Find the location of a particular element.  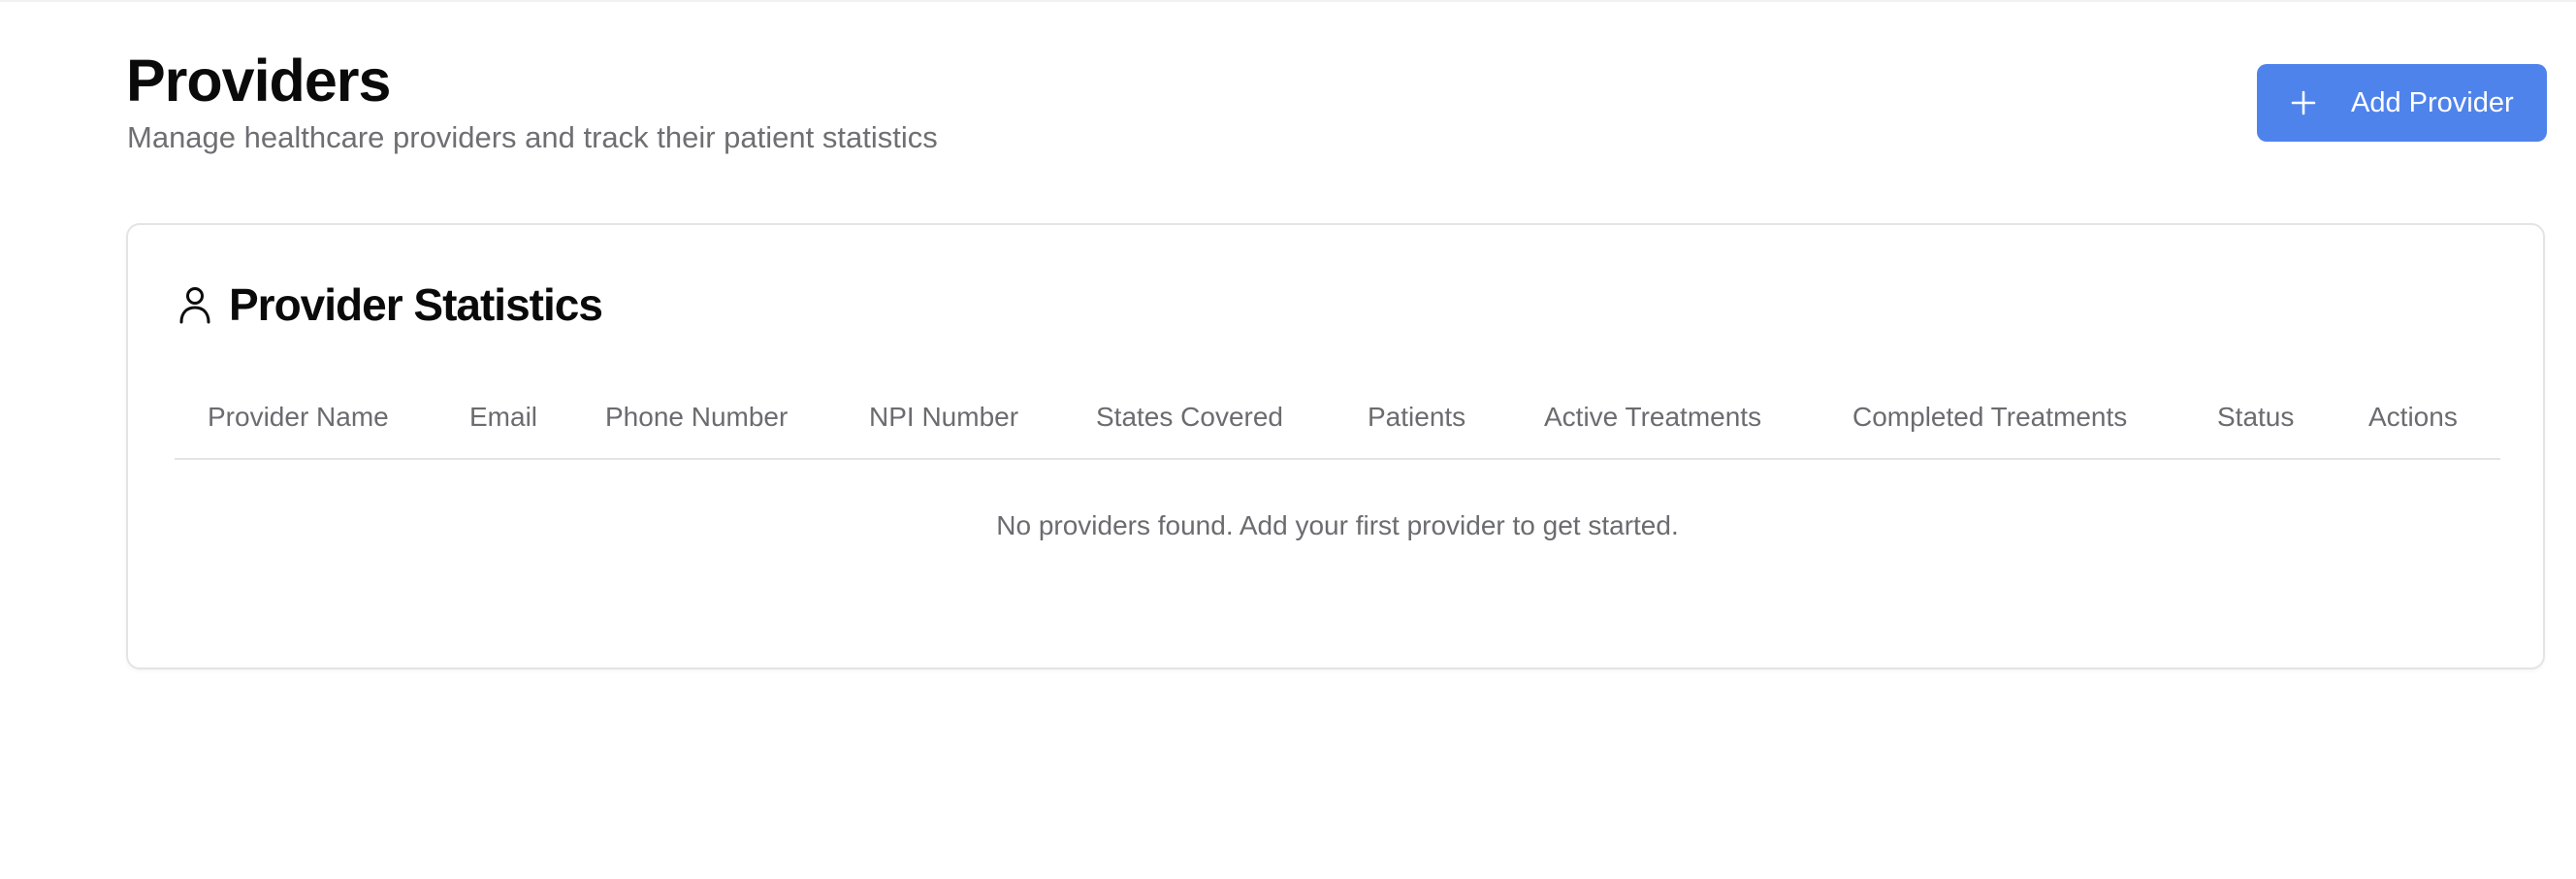

column-header-phone-number: Phone Number is located at coordinates (696, 417).